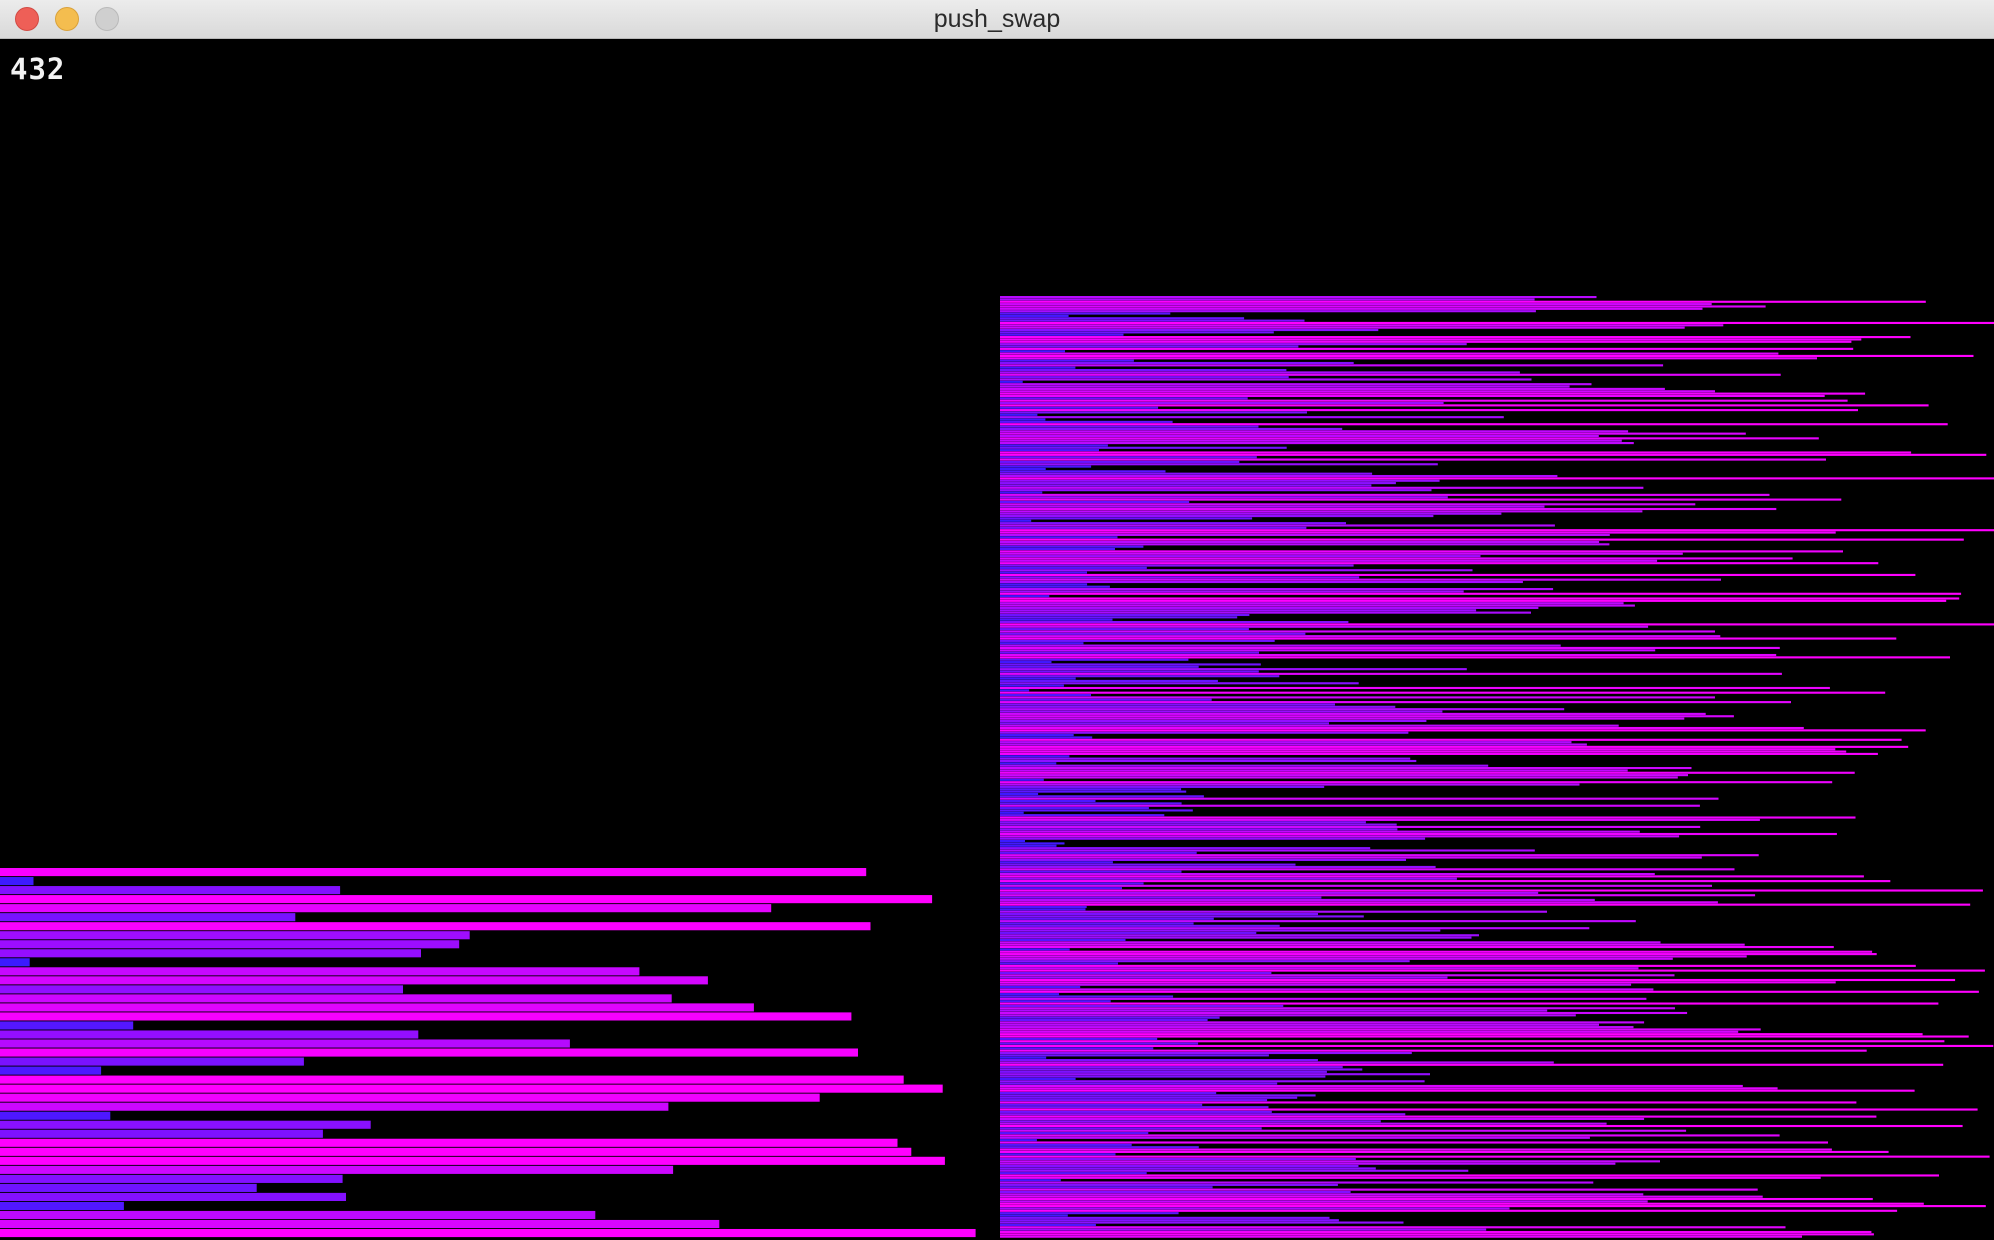 This screenshot has width=1994, height=1240. What do you see at coordinates (38, 69) in the screenshot?
I see `operation-counter: 432` at bounding box center [38, 69].